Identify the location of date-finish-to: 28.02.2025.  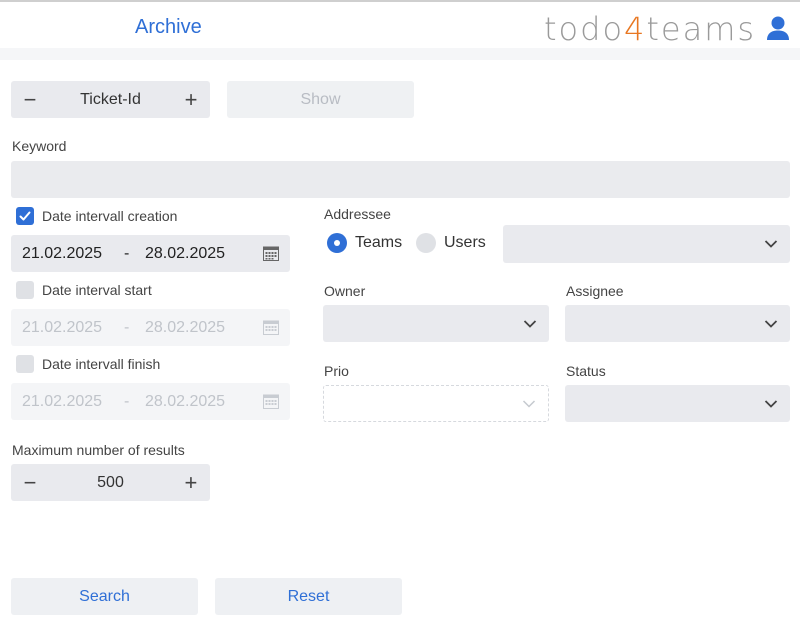
(185, 402).